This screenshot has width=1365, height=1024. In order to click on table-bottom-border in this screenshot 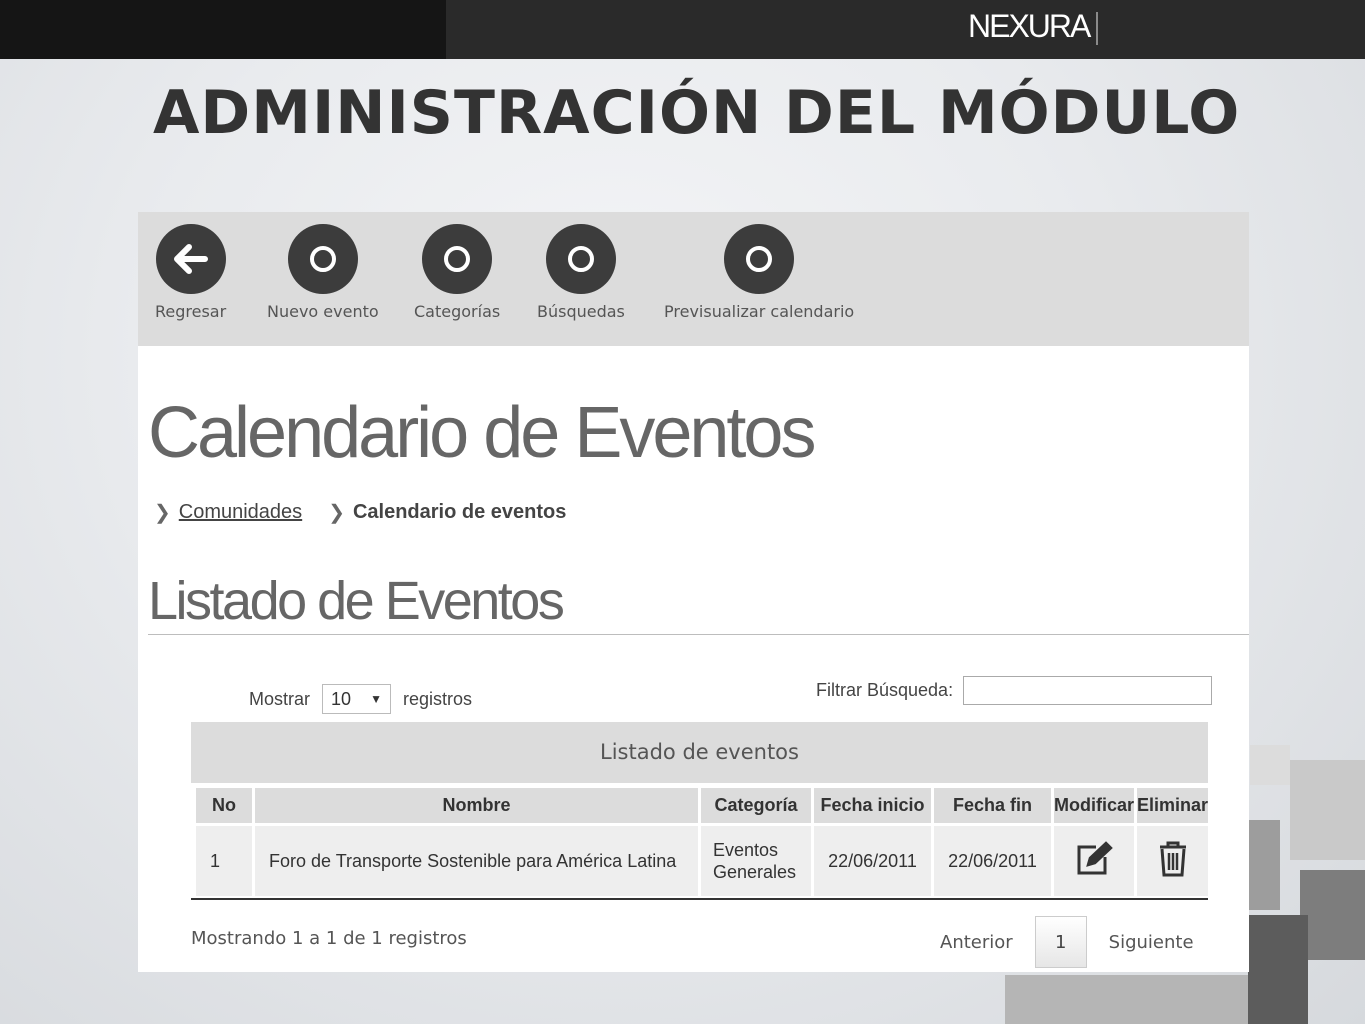, I will do `click(699, 899)`.